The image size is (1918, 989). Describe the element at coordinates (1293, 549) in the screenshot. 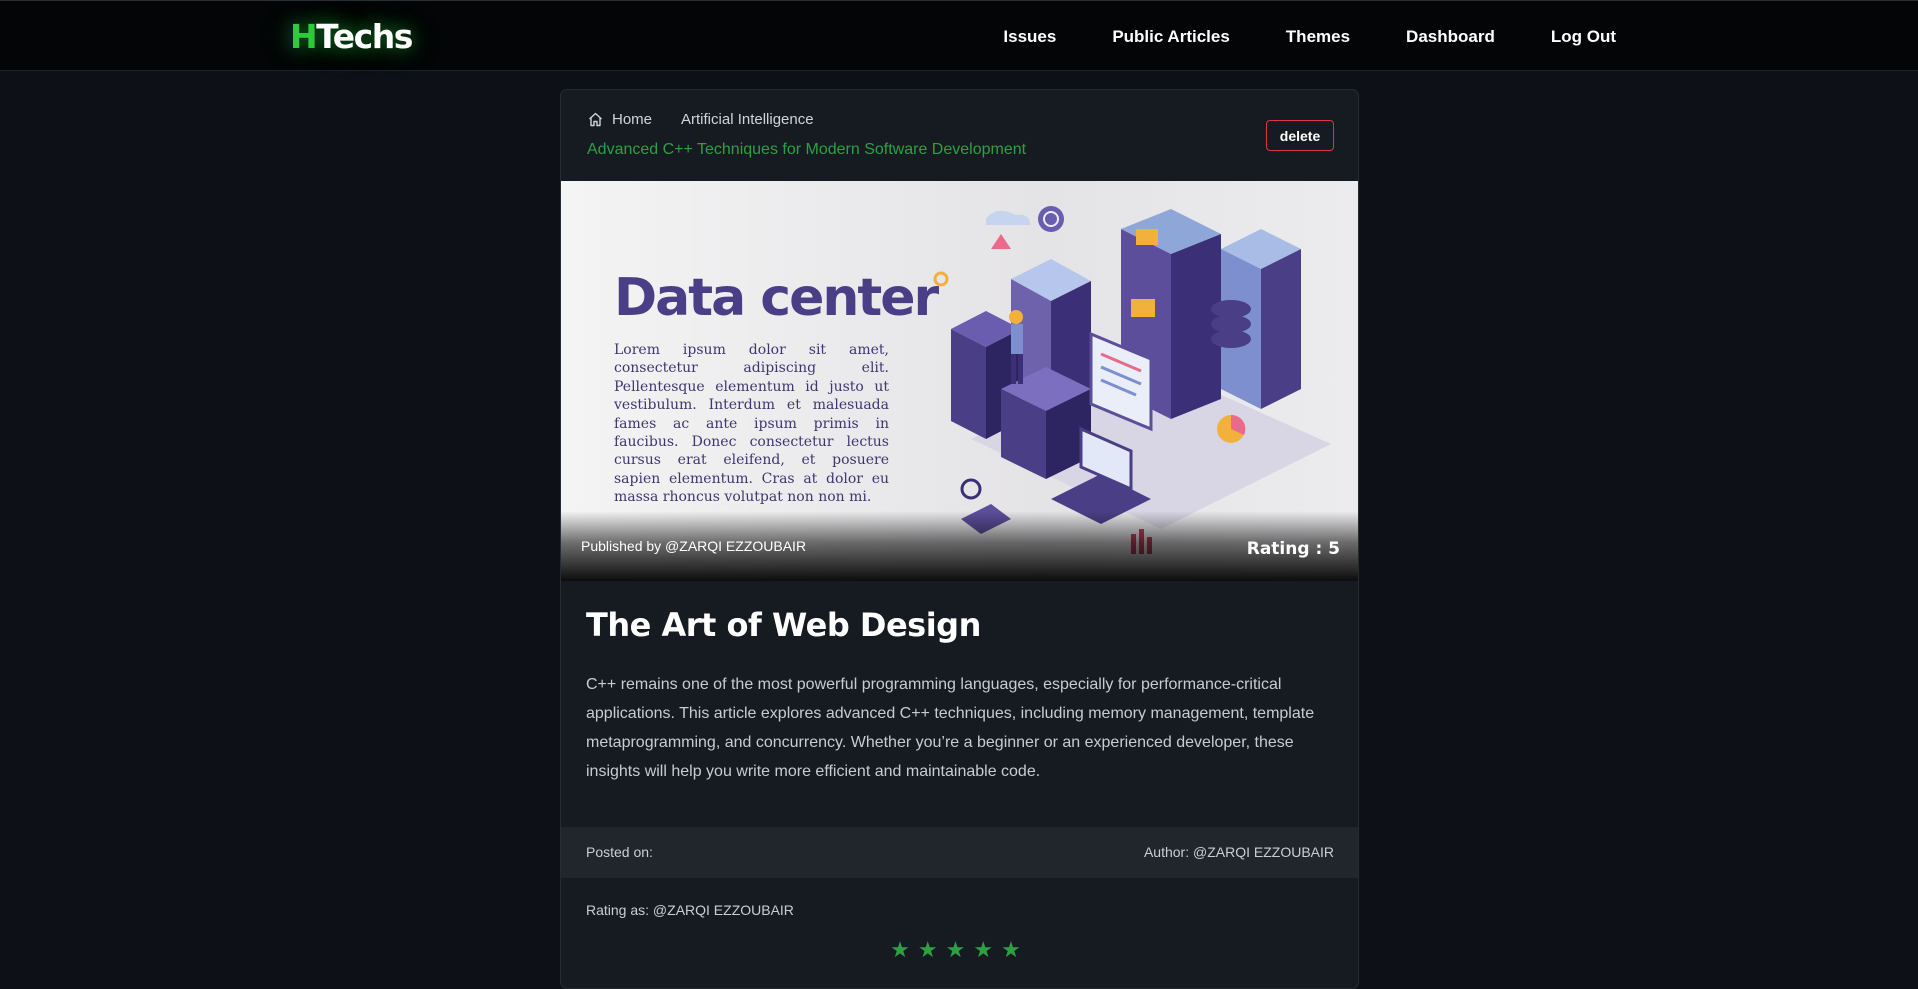

I see `rating-overlay: Rating : 5` at that location.